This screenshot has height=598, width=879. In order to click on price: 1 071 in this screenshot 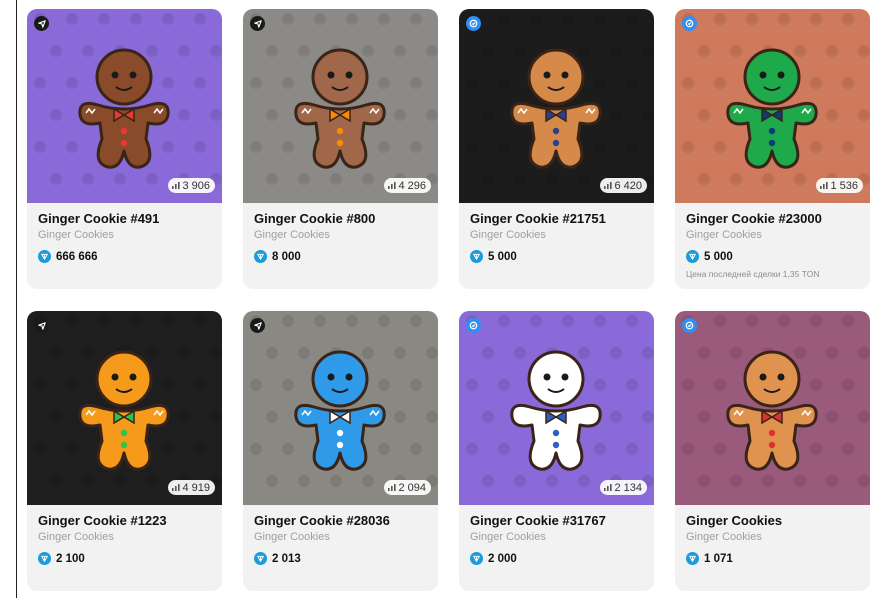, I will do `click(709, 558)`.